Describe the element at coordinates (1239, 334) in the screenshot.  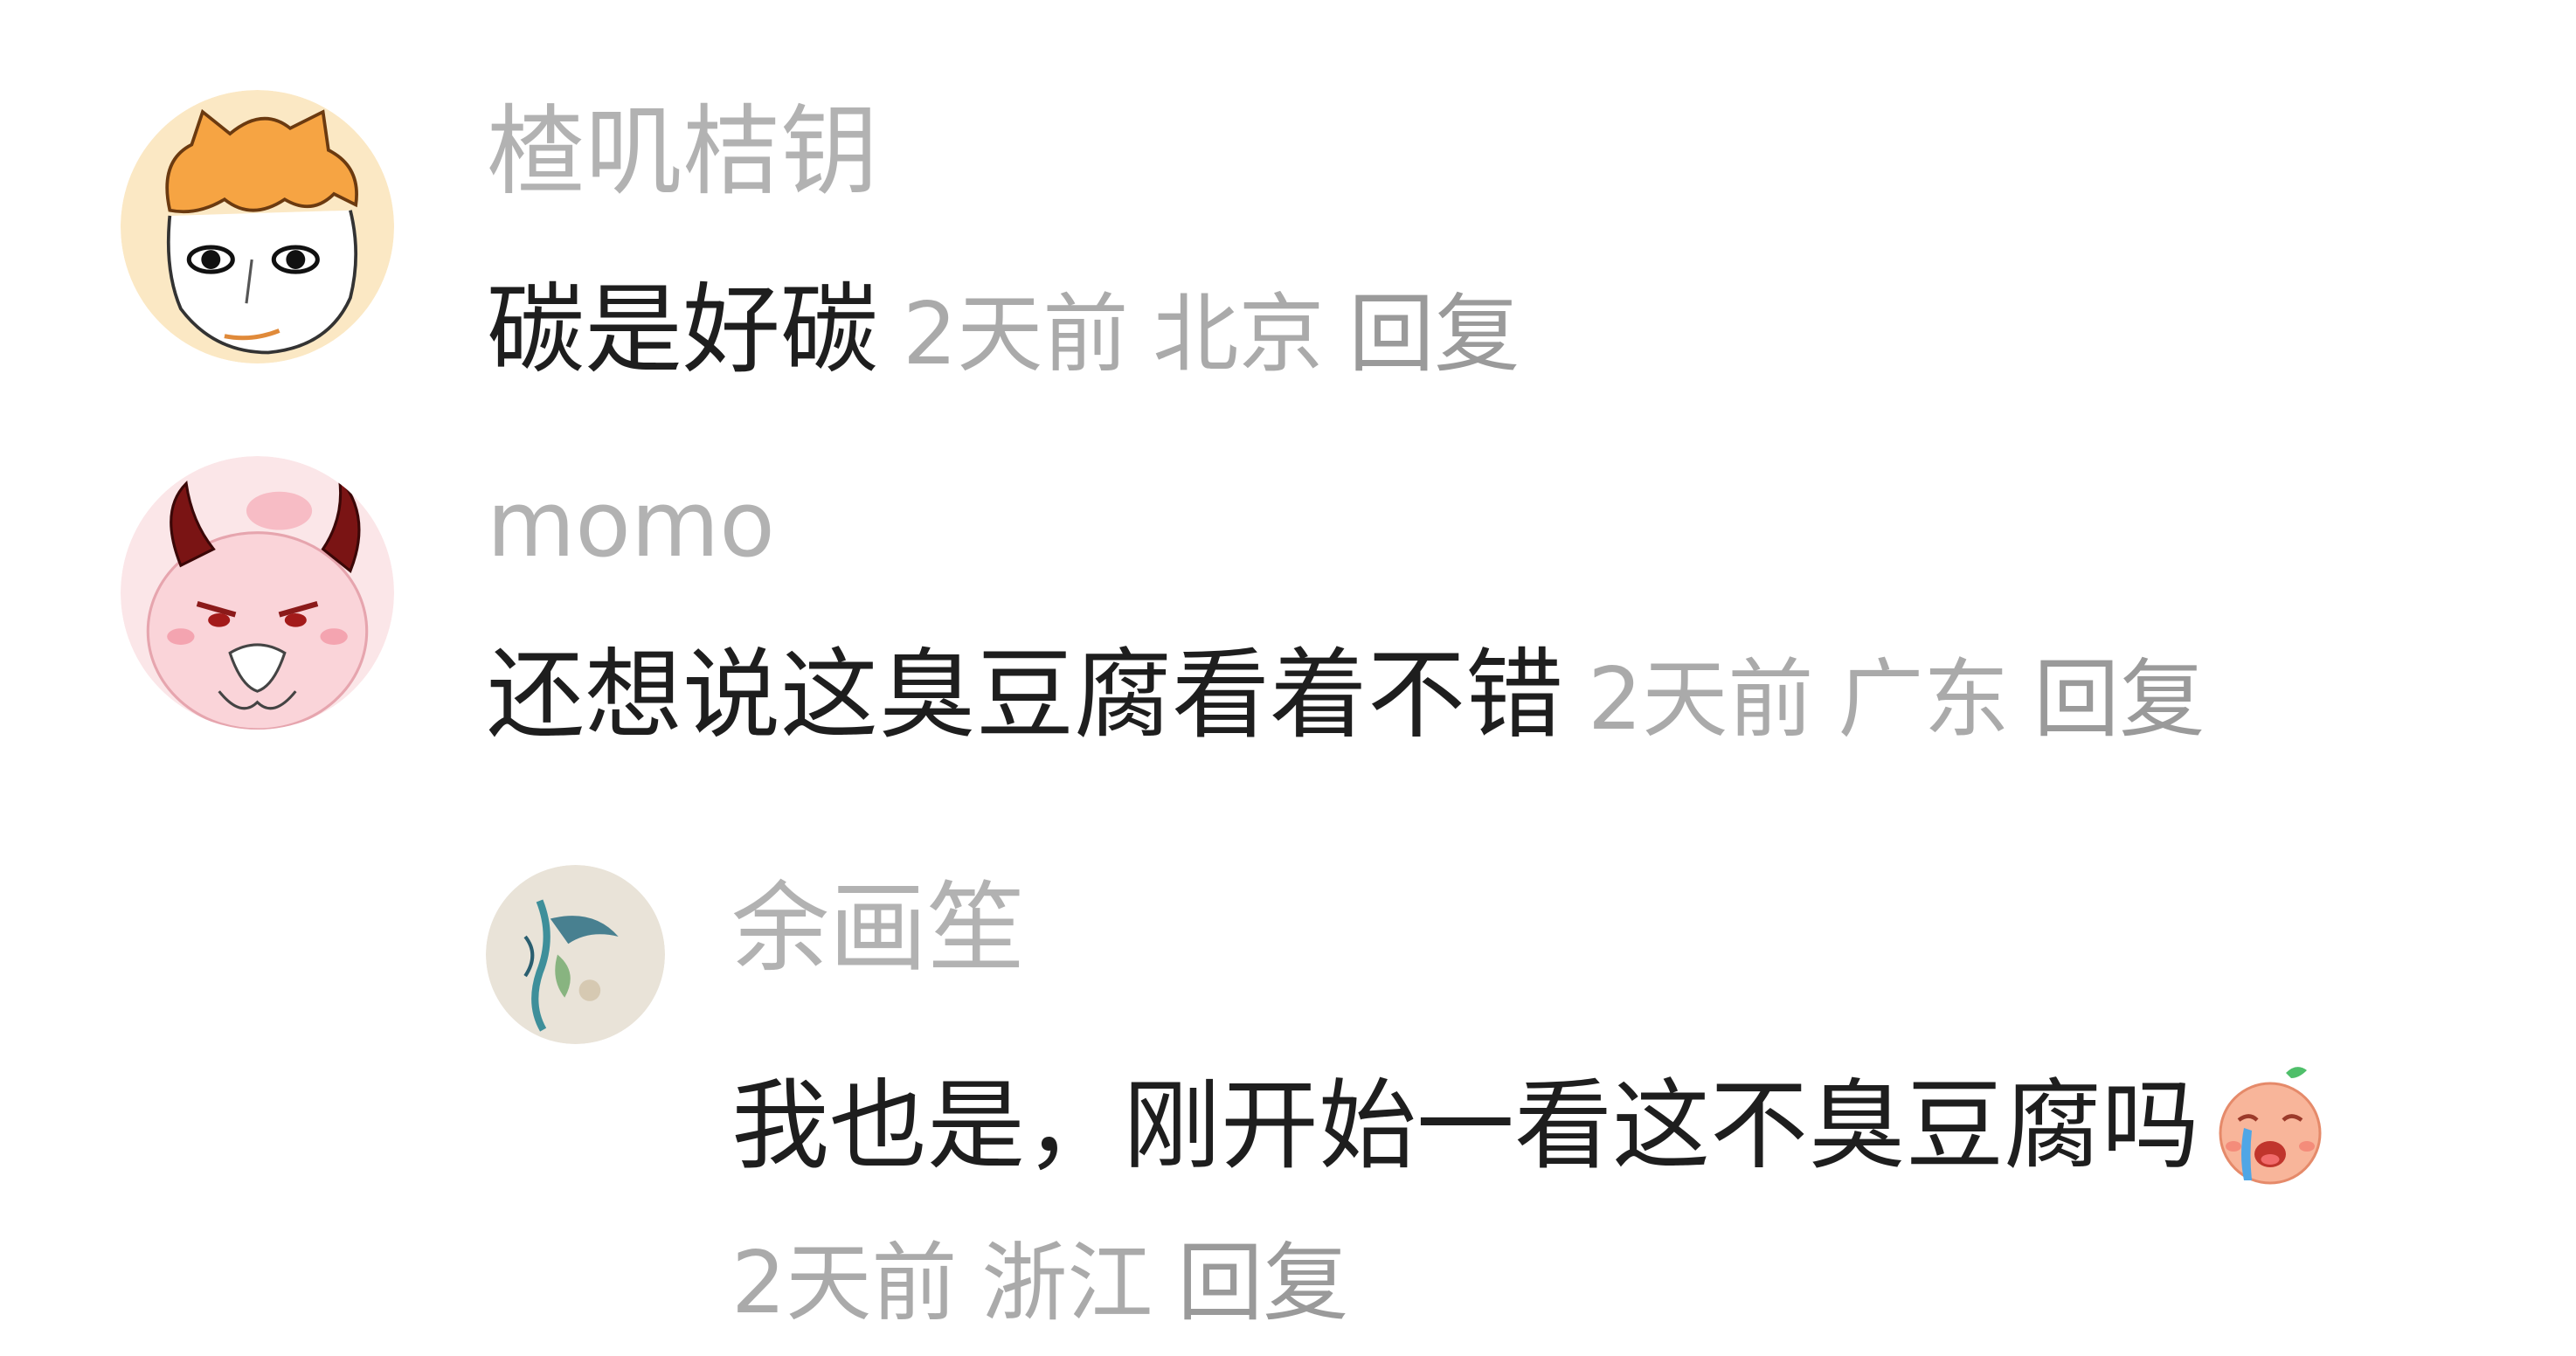
I see `comment-location: 北京` at that location.